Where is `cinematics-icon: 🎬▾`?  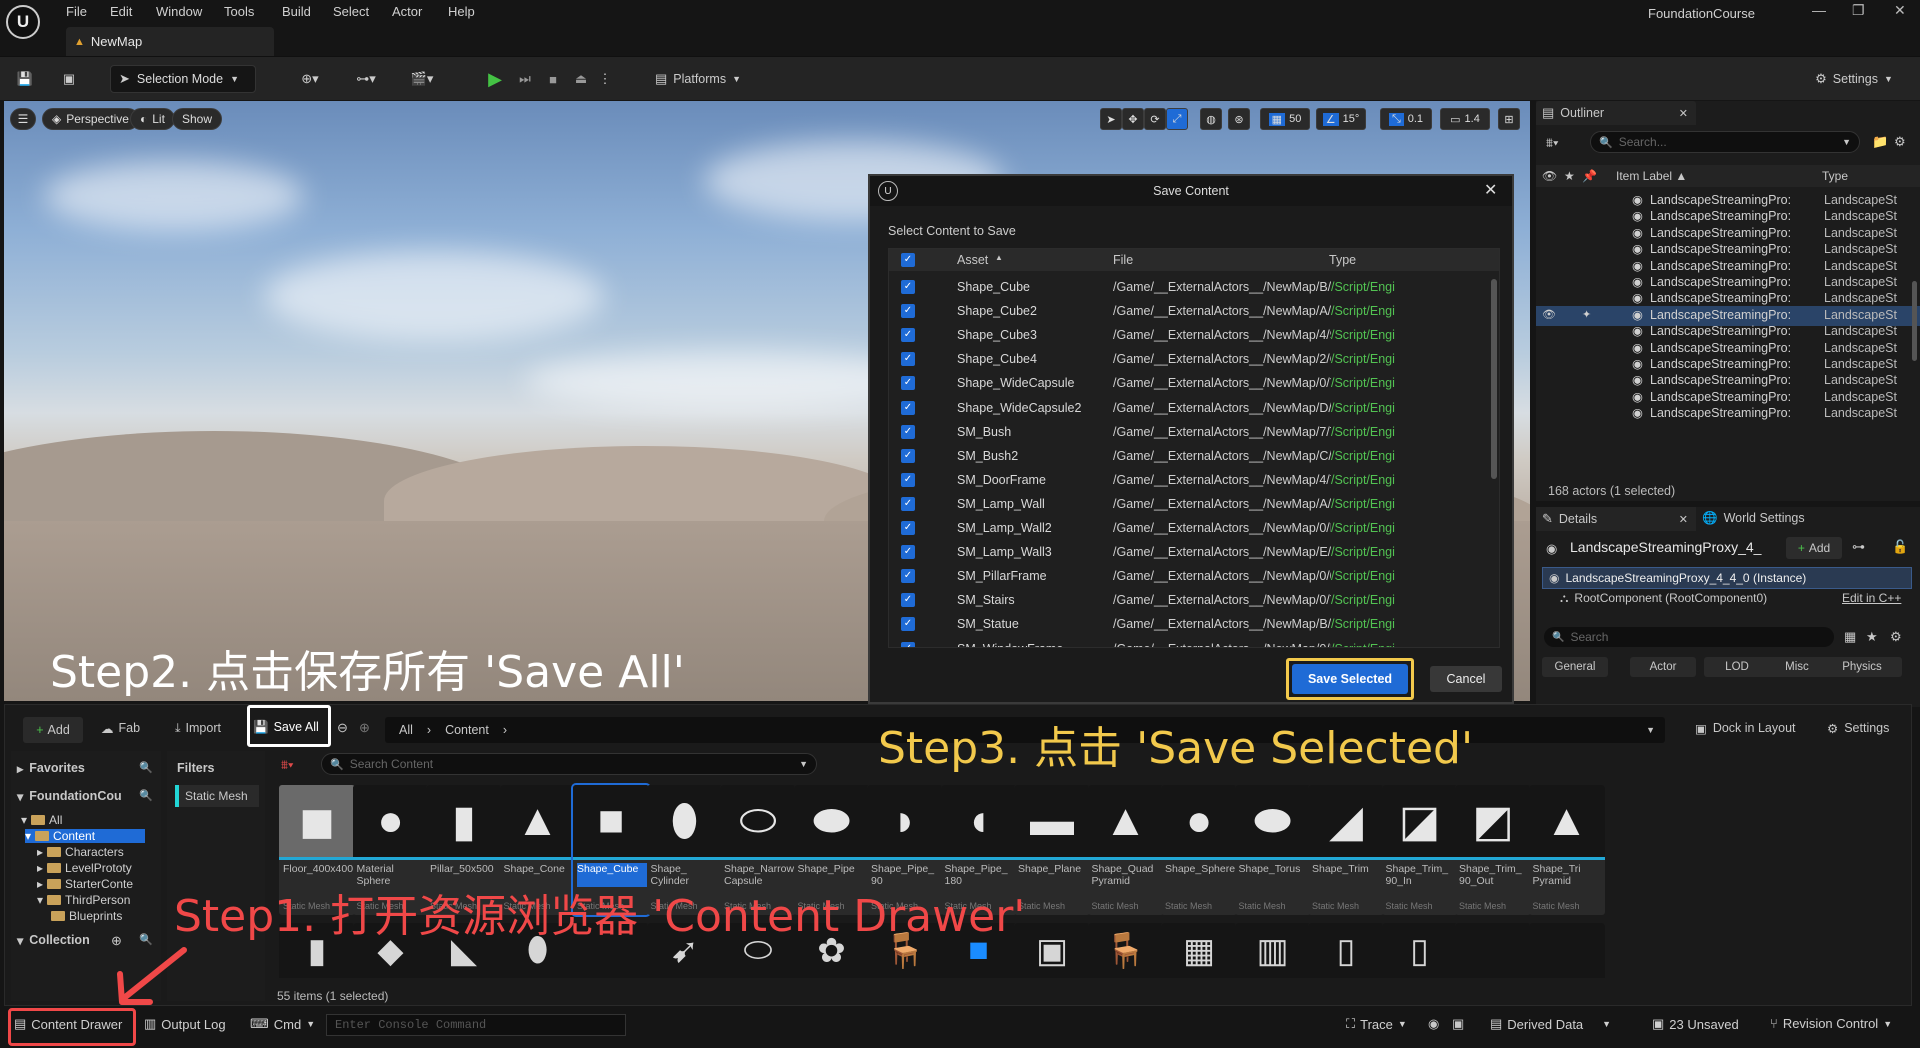 cinematics-icon: 🎬▾ is located at coordinates (422, 79).